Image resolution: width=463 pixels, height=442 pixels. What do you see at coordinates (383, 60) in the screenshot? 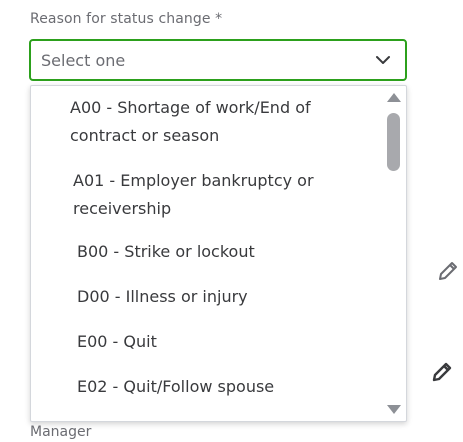
I see `chevron-down-icon` at bounding box center [383, 60].